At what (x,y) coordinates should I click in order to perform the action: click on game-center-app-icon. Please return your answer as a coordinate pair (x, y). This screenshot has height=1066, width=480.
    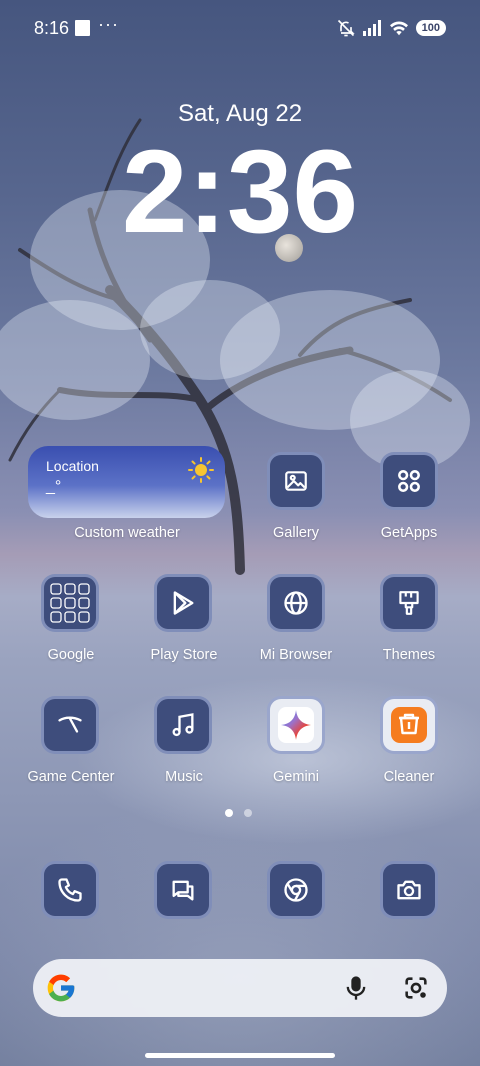
    Looking at the image, I should click on (70, 725).